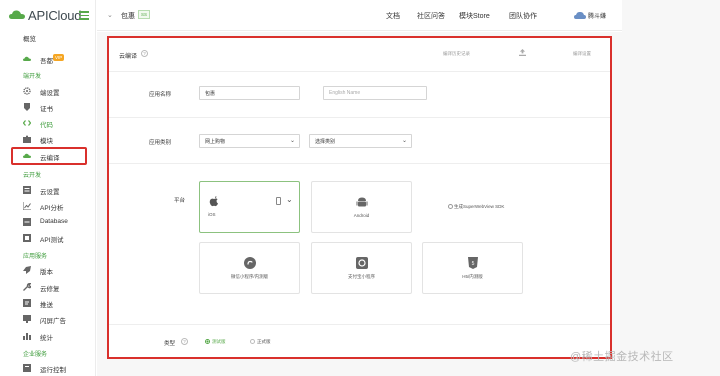 This screenshot has width=720, height=376. What do you see at coordinates (249, 207) in the screenshot?
I see `platform-card-ios: iOS ⌄` at bounding box center [249, 207].